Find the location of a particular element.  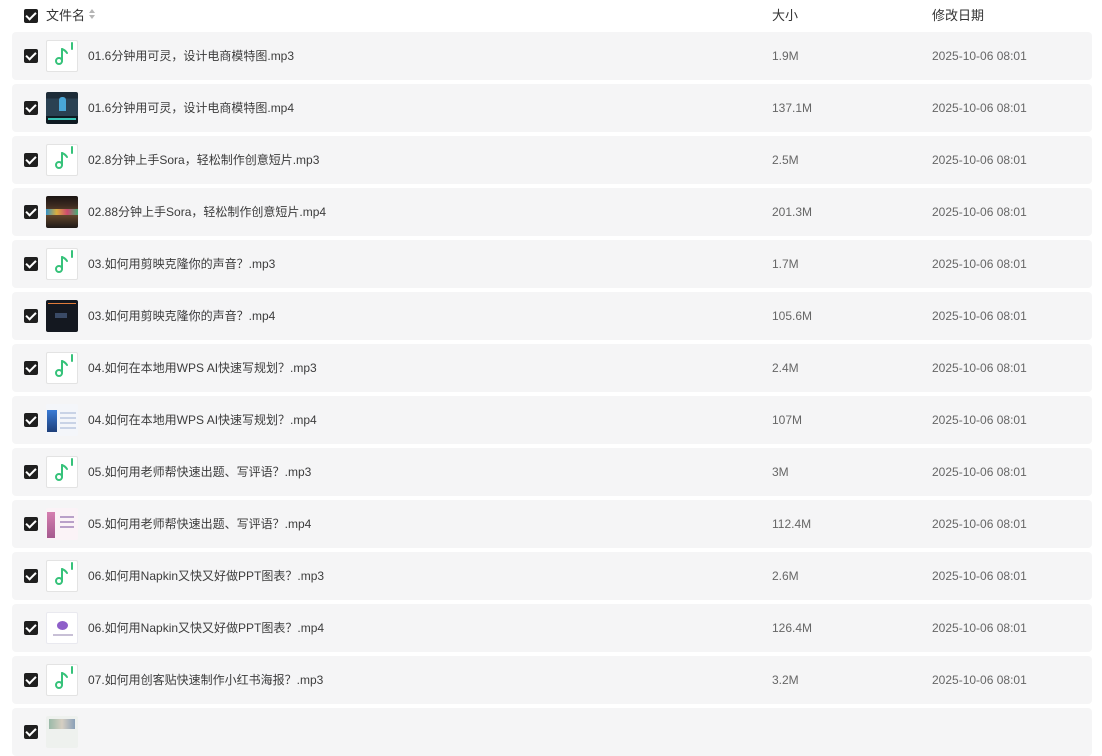

file-size: 2.5M is located at coordinates (785, 160).